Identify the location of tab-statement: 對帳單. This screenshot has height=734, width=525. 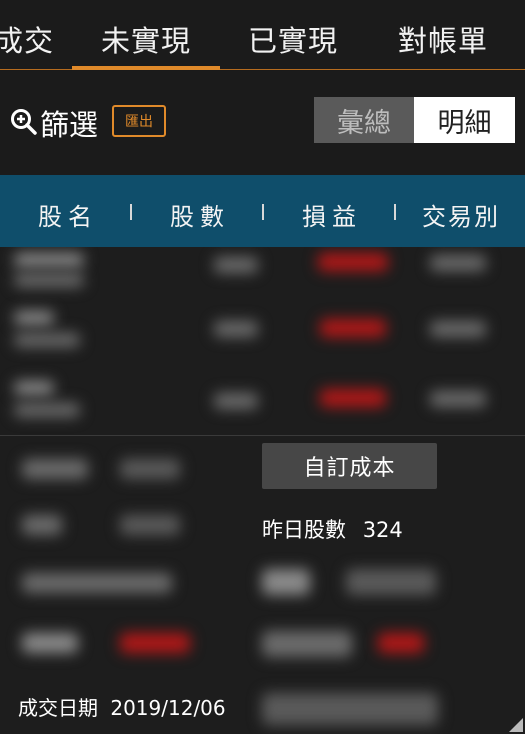
(443, 39).